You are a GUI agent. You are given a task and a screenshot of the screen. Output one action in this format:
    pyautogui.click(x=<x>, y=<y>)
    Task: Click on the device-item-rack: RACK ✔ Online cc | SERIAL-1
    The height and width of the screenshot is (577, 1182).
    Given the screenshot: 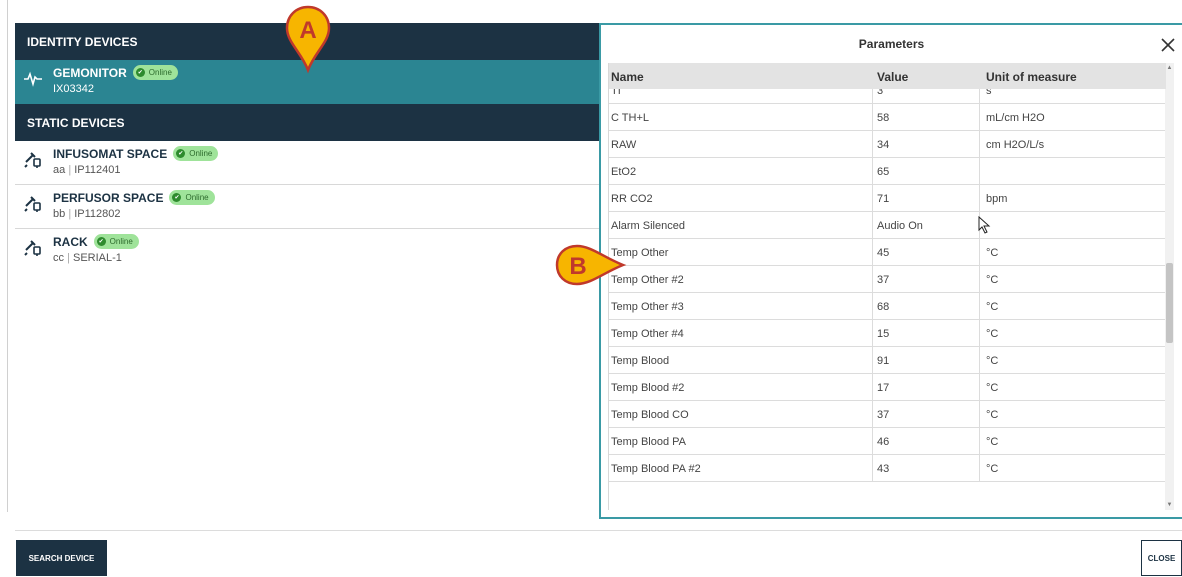 What is the action you would take?
    pyautogui.click(x=307, y=251)
    